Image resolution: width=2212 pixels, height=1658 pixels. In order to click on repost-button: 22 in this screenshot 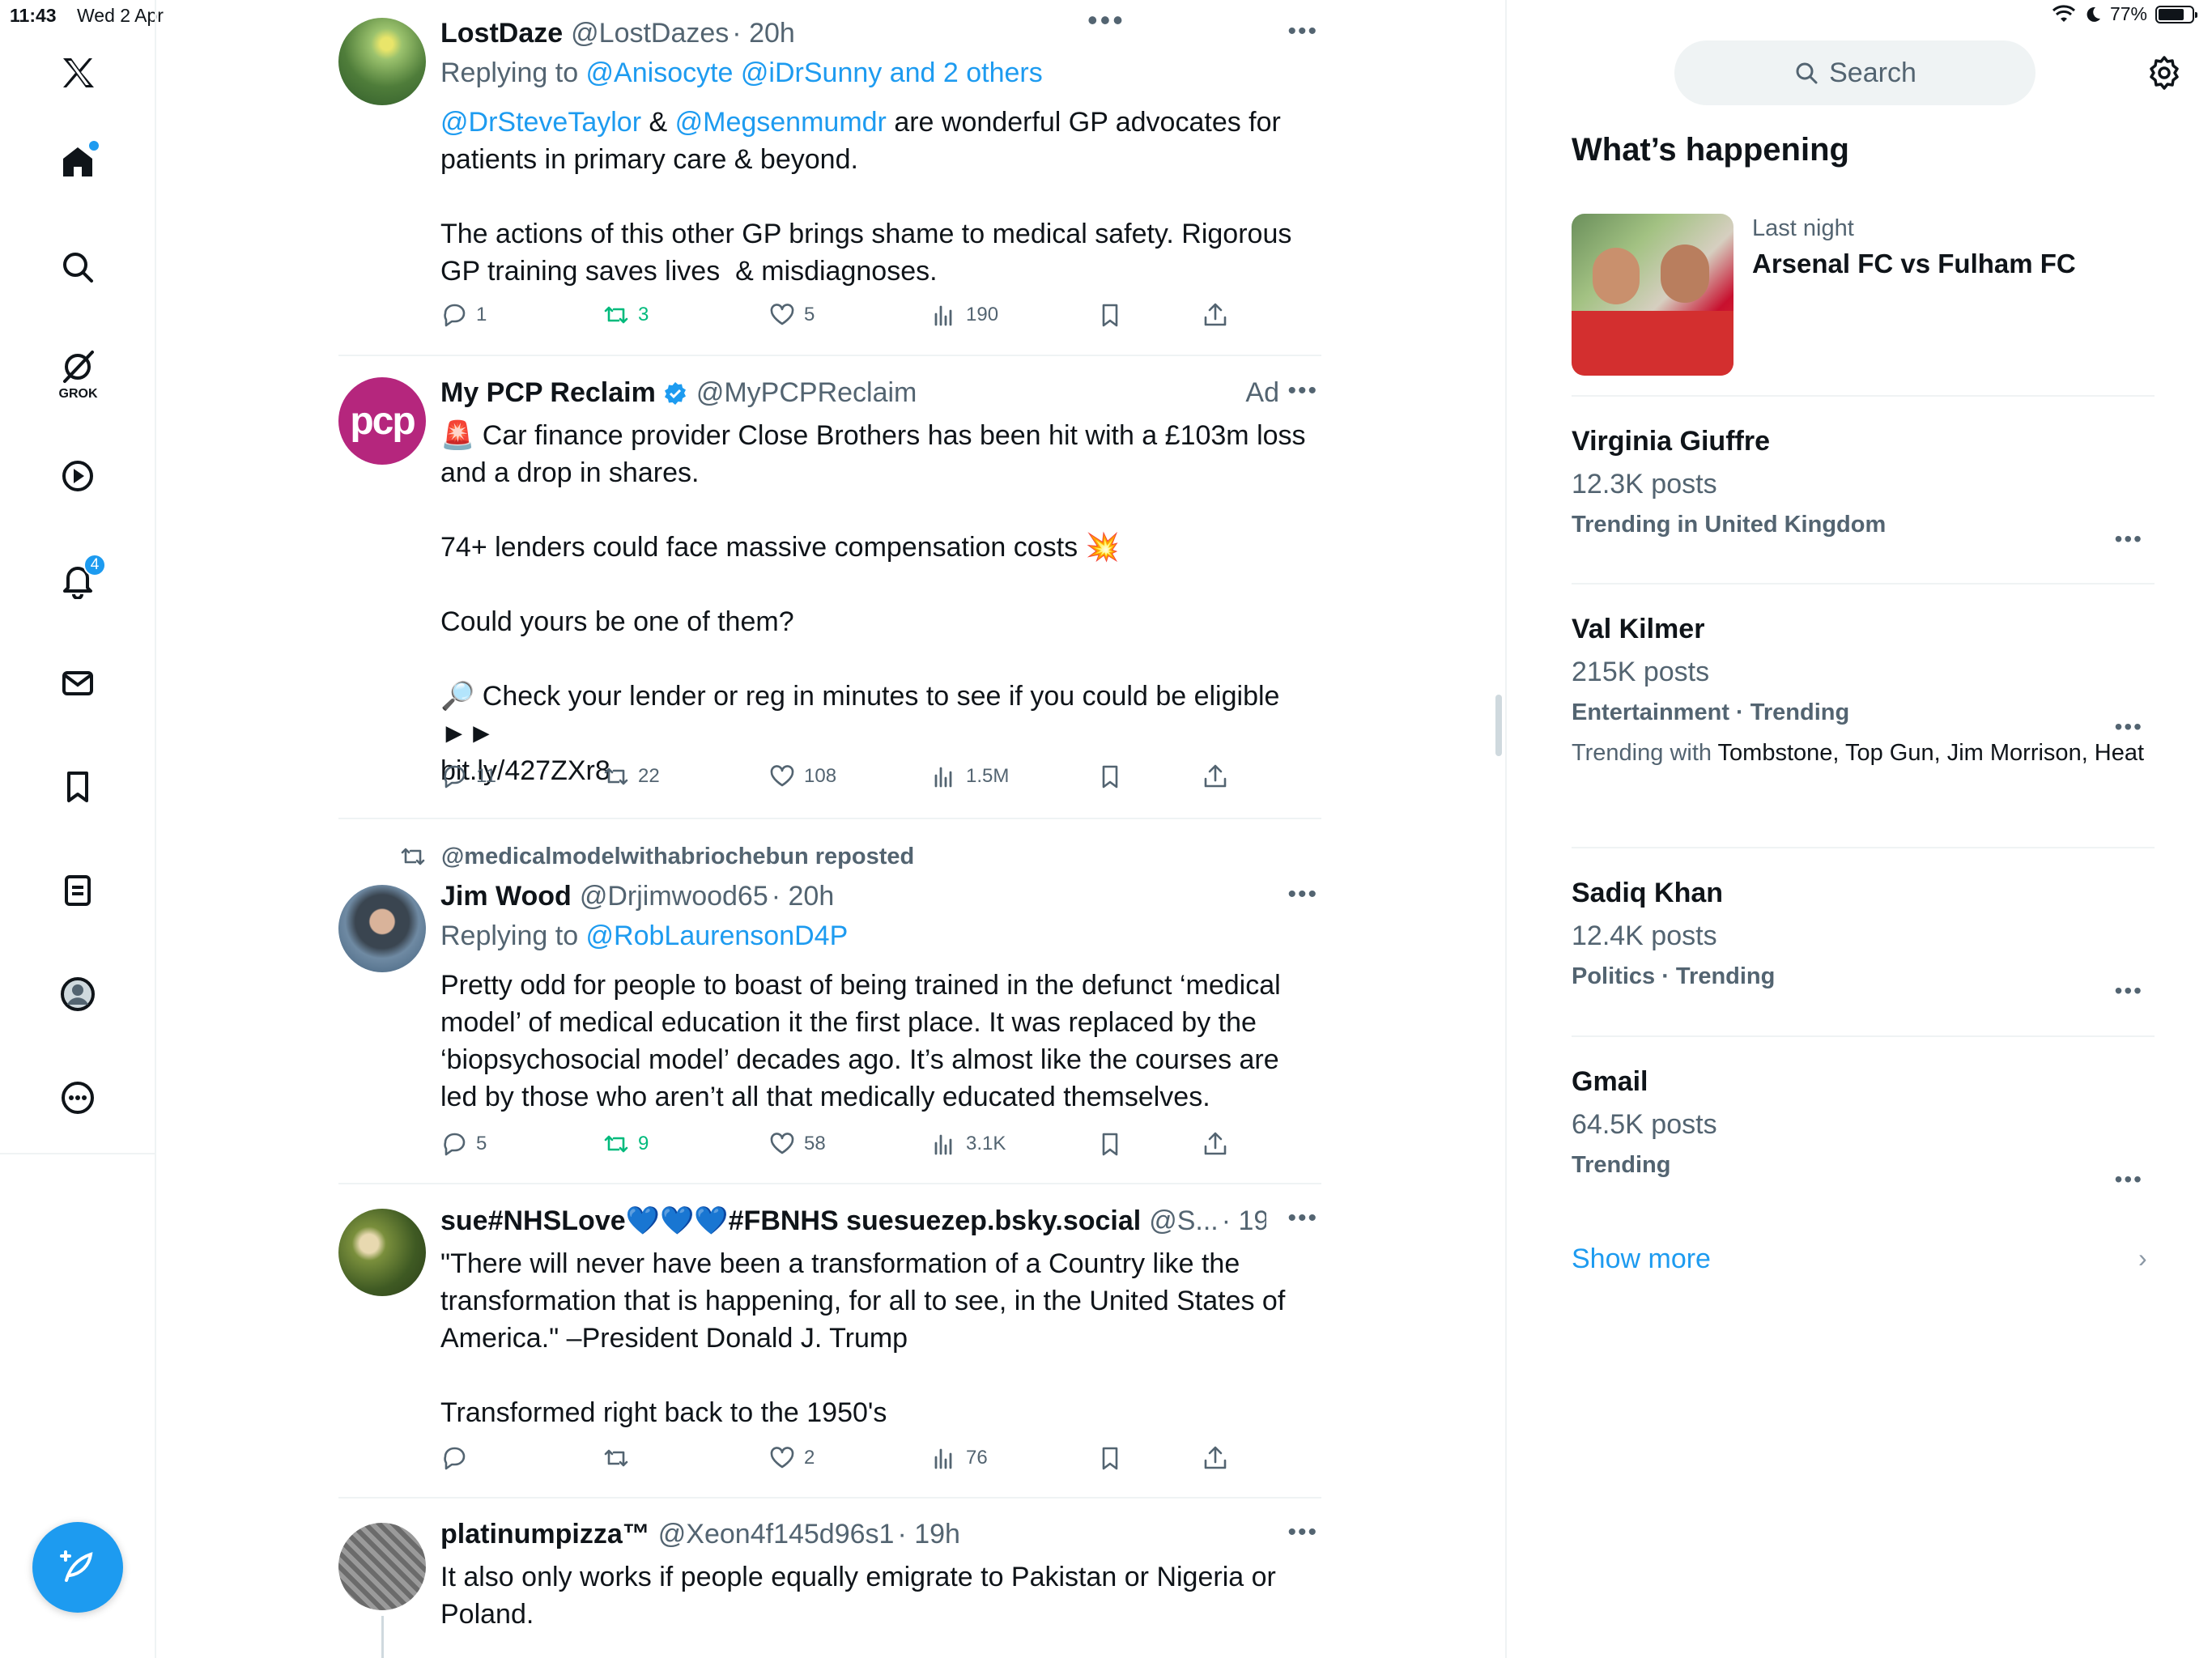, I will do `click(631, 776)`.